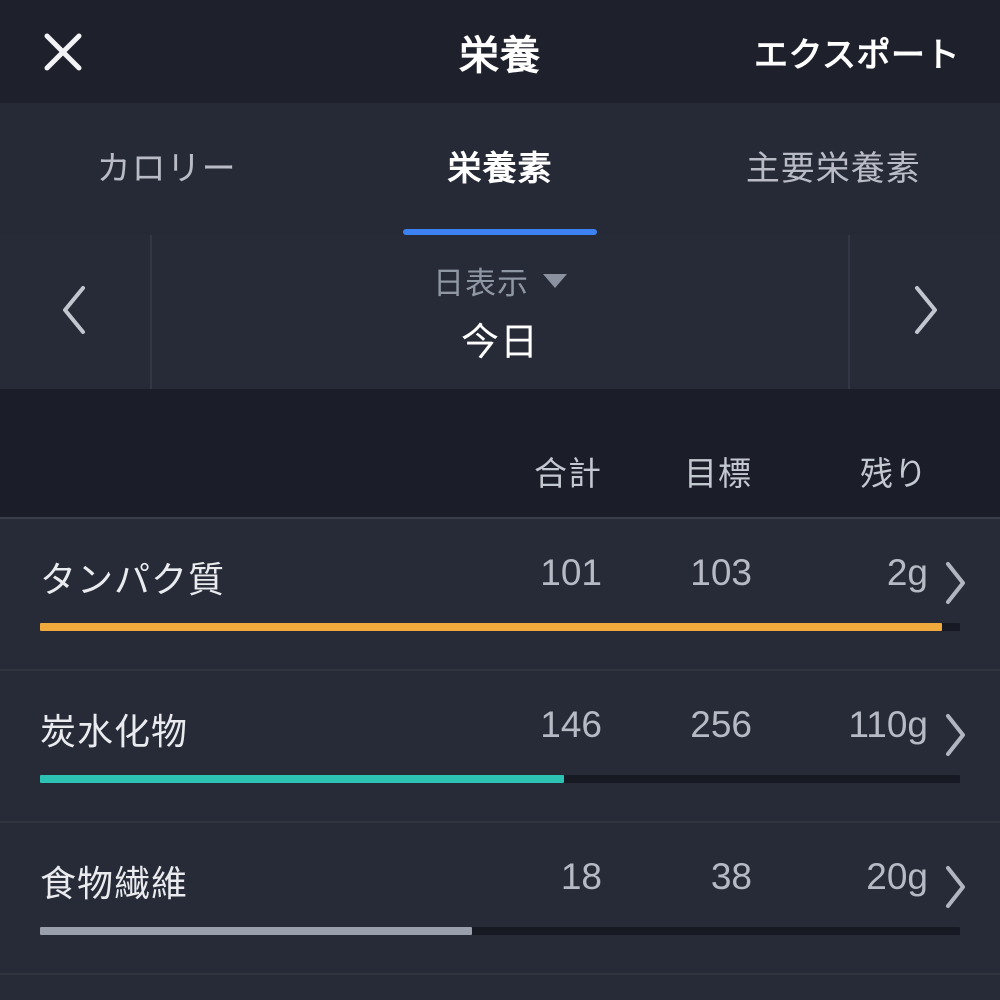 This screenshot has width=1000, height=1000. Describe the element at coordinates (133, 579) in the screenshot. I see `nutrient-name: タンパク質` at that location.